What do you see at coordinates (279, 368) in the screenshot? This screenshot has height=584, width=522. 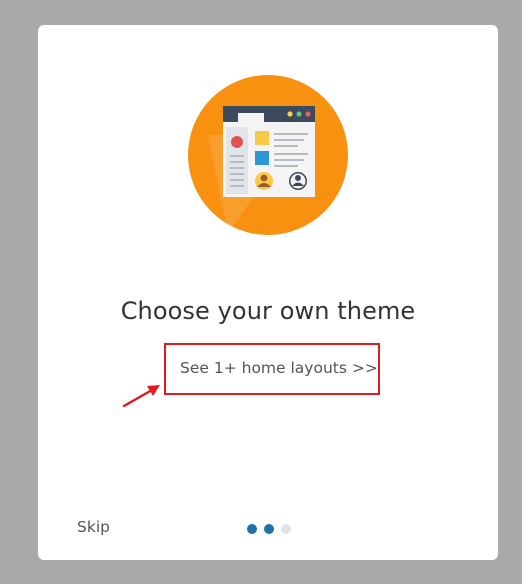 I see `see-layouts-label: See 1+ home layouts >>` at bounding box center [279, 368].